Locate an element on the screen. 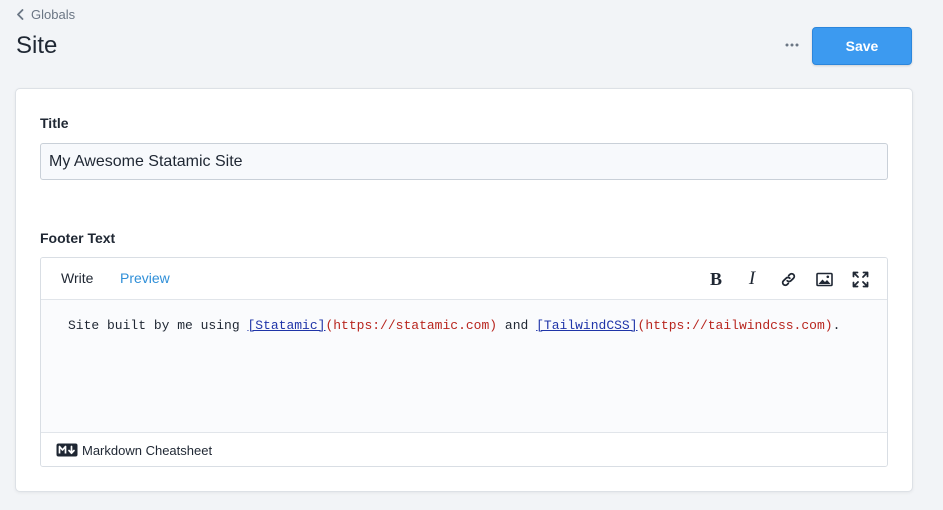 This screenshot has width=943, height=510. more-dots-icon is located at coordinates (792, 45).